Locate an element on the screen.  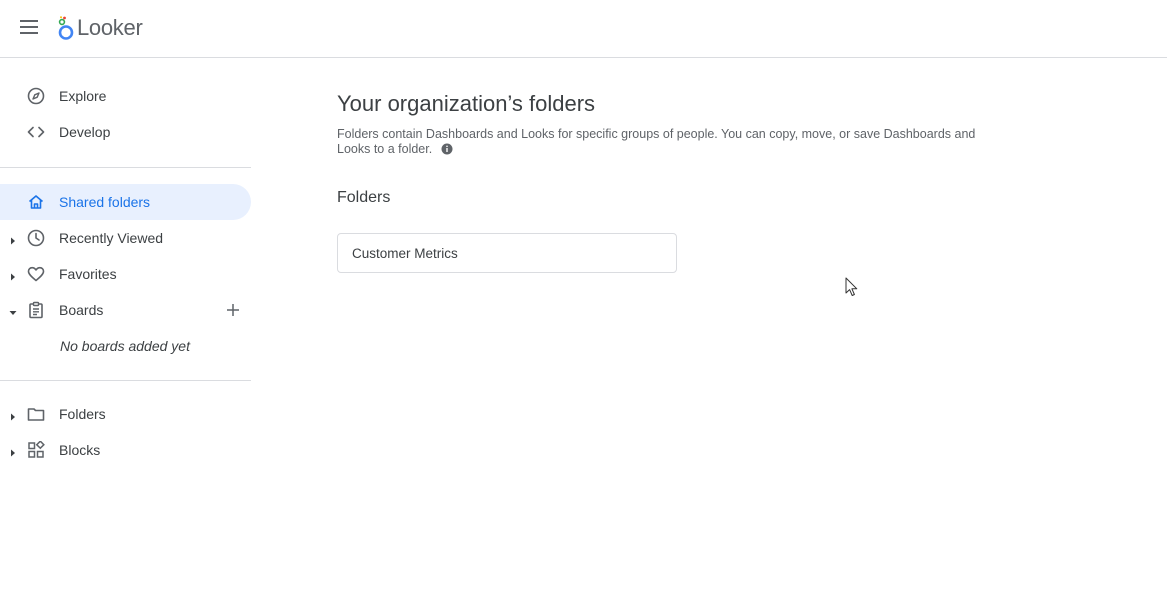
compass-icon is located at coordinates (36, 96).